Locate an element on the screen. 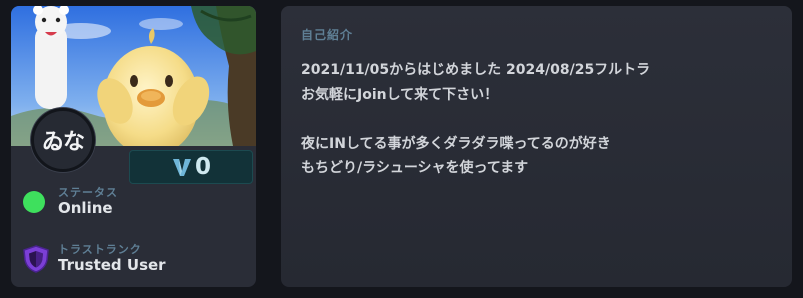 The image size is (803, 298). trust-rank-value: Trusted User is located at coordinates (112, 265).